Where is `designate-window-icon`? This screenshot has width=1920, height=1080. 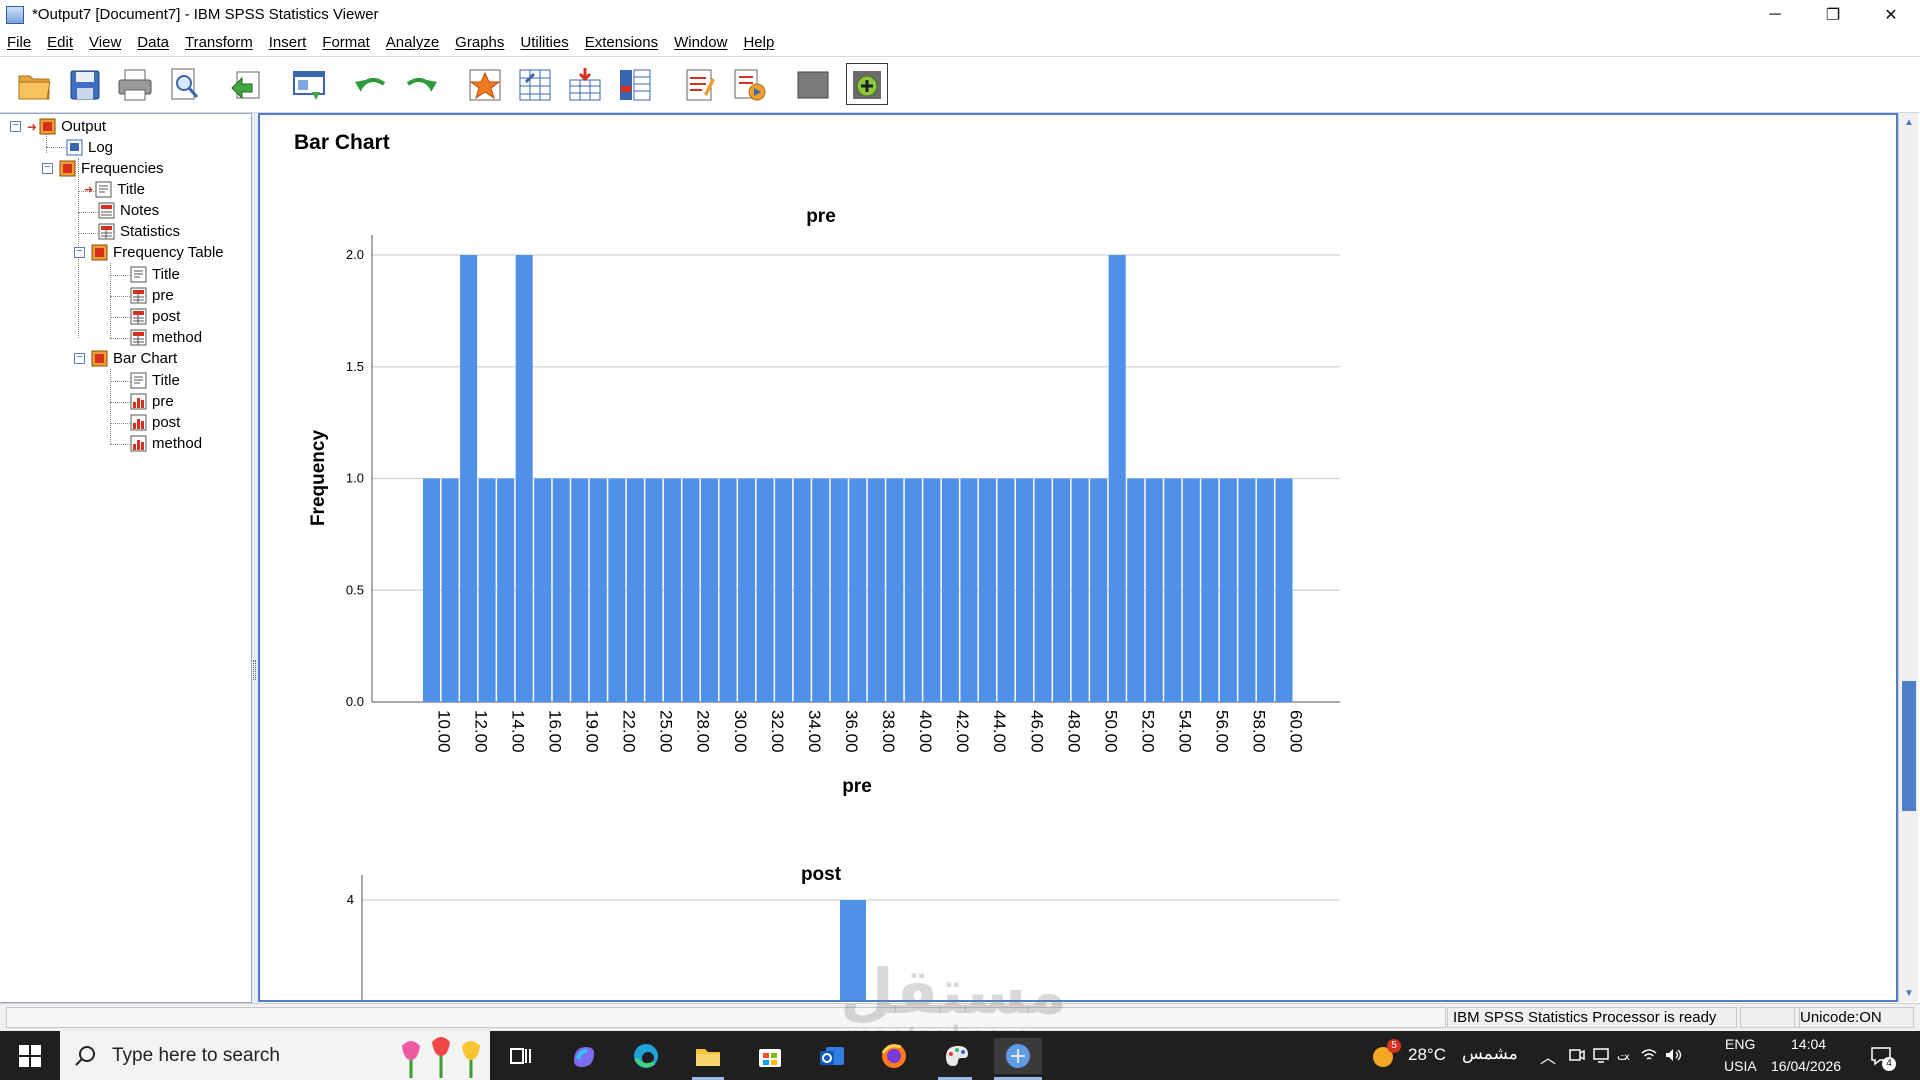
designate-window-icon is located at coordinates (699, 85).